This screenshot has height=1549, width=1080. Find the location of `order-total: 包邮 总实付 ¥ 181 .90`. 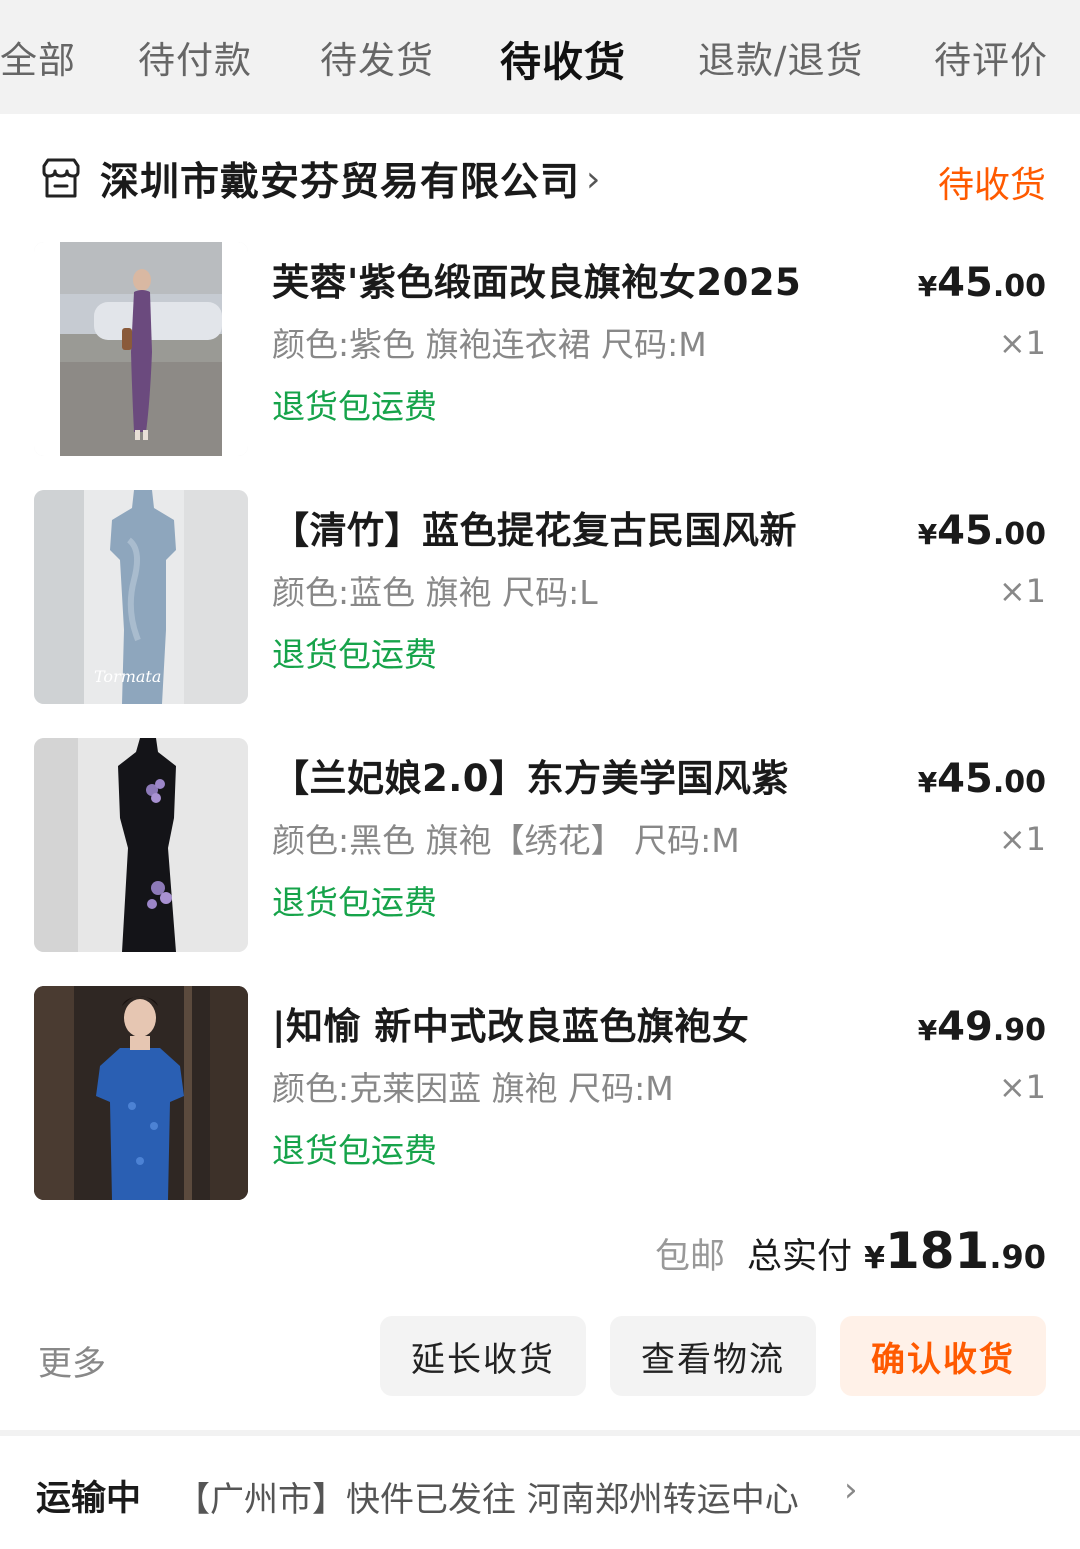

order-total: 包邮 总实付 ¥ 181 .90 is located at coordinates (850, 1251).